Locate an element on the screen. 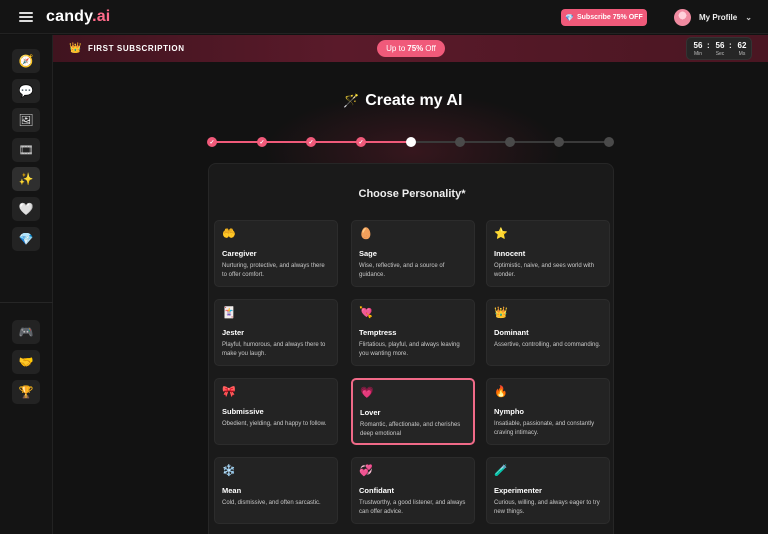 Image resolution: width=768 pixels, height=534 pixels. personality-title: Sage is located at coordinates (368, 253).